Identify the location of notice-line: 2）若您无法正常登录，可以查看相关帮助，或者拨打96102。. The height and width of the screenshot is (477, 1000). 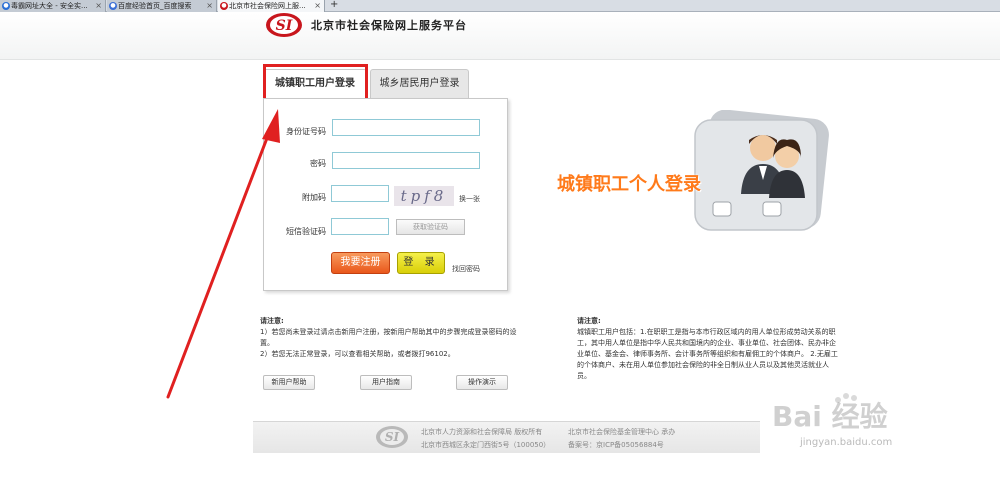
(357, 354).